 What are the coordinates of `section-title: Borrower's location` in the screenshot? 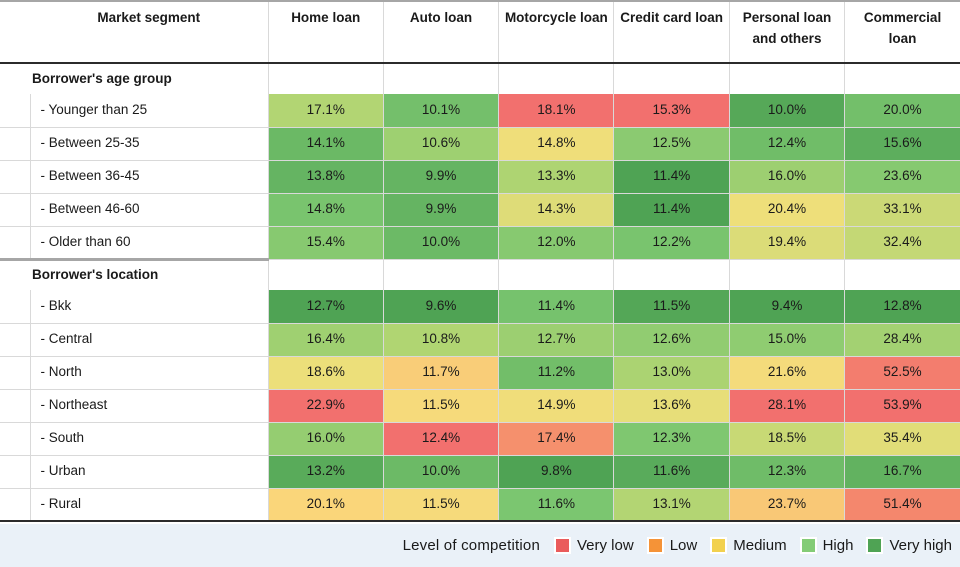 It's located at (149, 273).